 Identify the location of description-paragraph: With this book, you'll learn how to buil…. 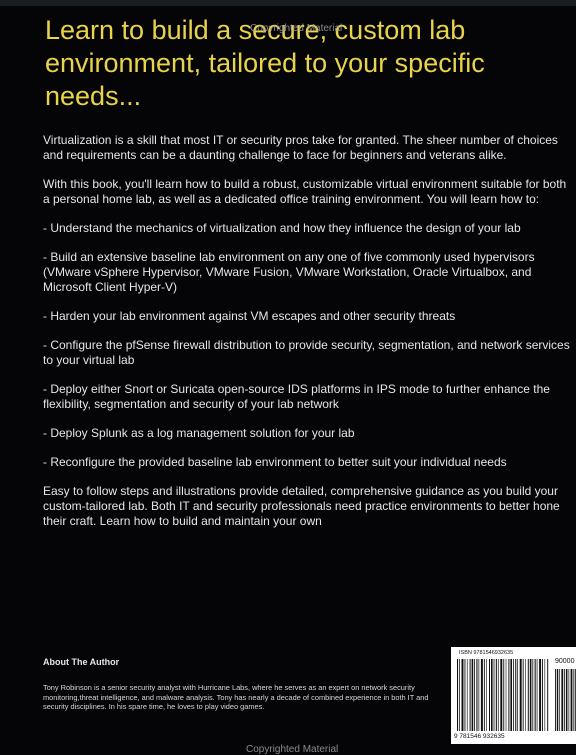
(305, 191).